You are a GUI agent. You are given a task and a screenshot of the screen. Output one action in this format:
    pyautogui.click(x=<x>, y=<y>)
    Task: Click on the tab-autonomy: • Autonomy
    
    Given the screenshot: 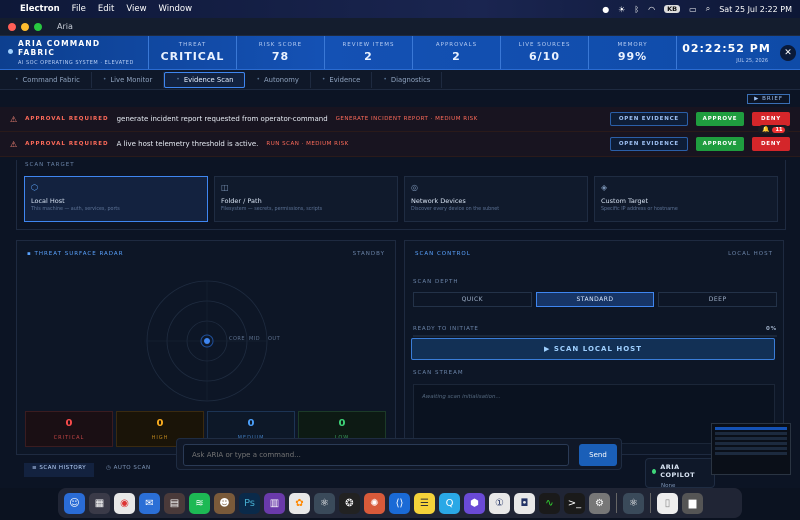 What is the action you would take?
    pyautogui.click(x=278, y=79)
    